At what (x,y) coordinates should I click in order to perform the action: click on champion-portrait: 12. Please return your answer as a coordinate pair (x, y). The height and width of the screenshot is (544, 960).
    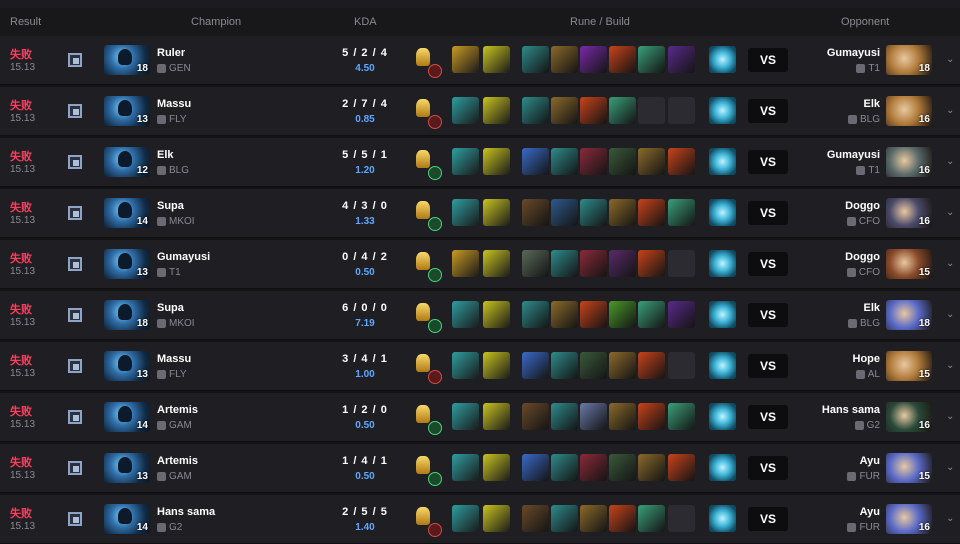
    Looking at the image, I should click on (127, 162).